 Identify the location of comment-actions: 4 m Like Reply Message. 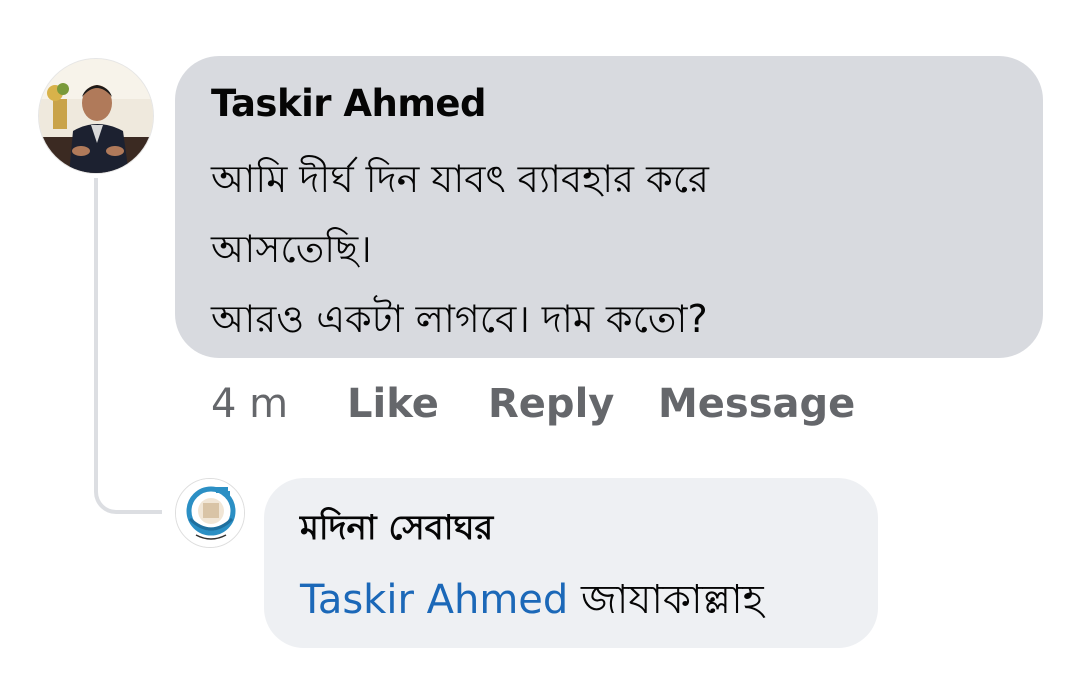
(540, 404).